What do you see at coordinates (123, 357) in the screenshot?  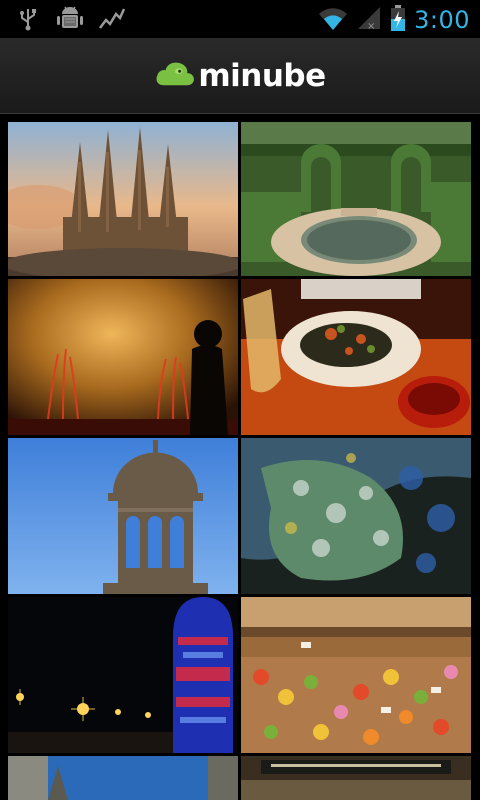 I see `photo-tile-magic-fountain` at bounding box center [123, 357].